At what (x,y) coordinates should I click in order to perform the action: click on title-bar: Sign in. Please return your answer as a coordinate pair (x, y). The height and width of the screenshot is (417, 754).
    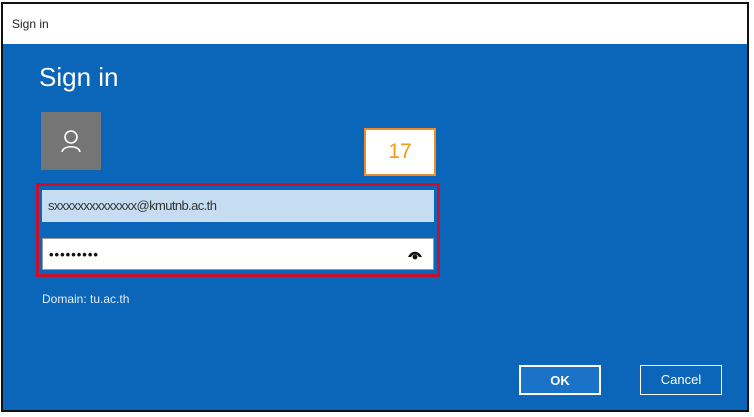
    Looking at the image, I should click on (375, 24).